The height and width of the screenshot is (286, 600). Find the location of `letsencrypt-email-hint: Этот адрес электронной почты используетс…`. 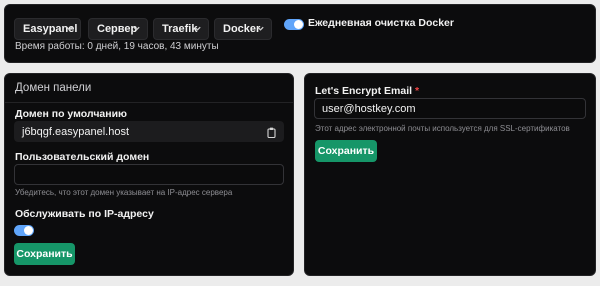

letsencrypt-email-hint: Этот адрес электронной почты используетс… is located at coordinates (442, 128).